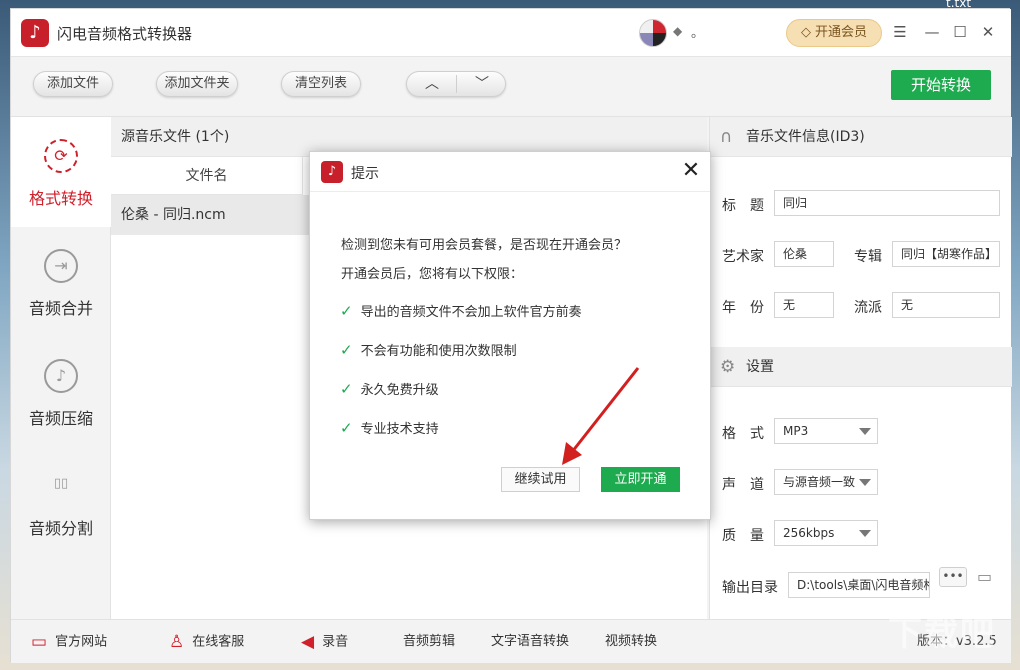 This screenshot has height=670, width=1020. I want to click on online-support-link: ♙ 在线客服, so click(206, 642).